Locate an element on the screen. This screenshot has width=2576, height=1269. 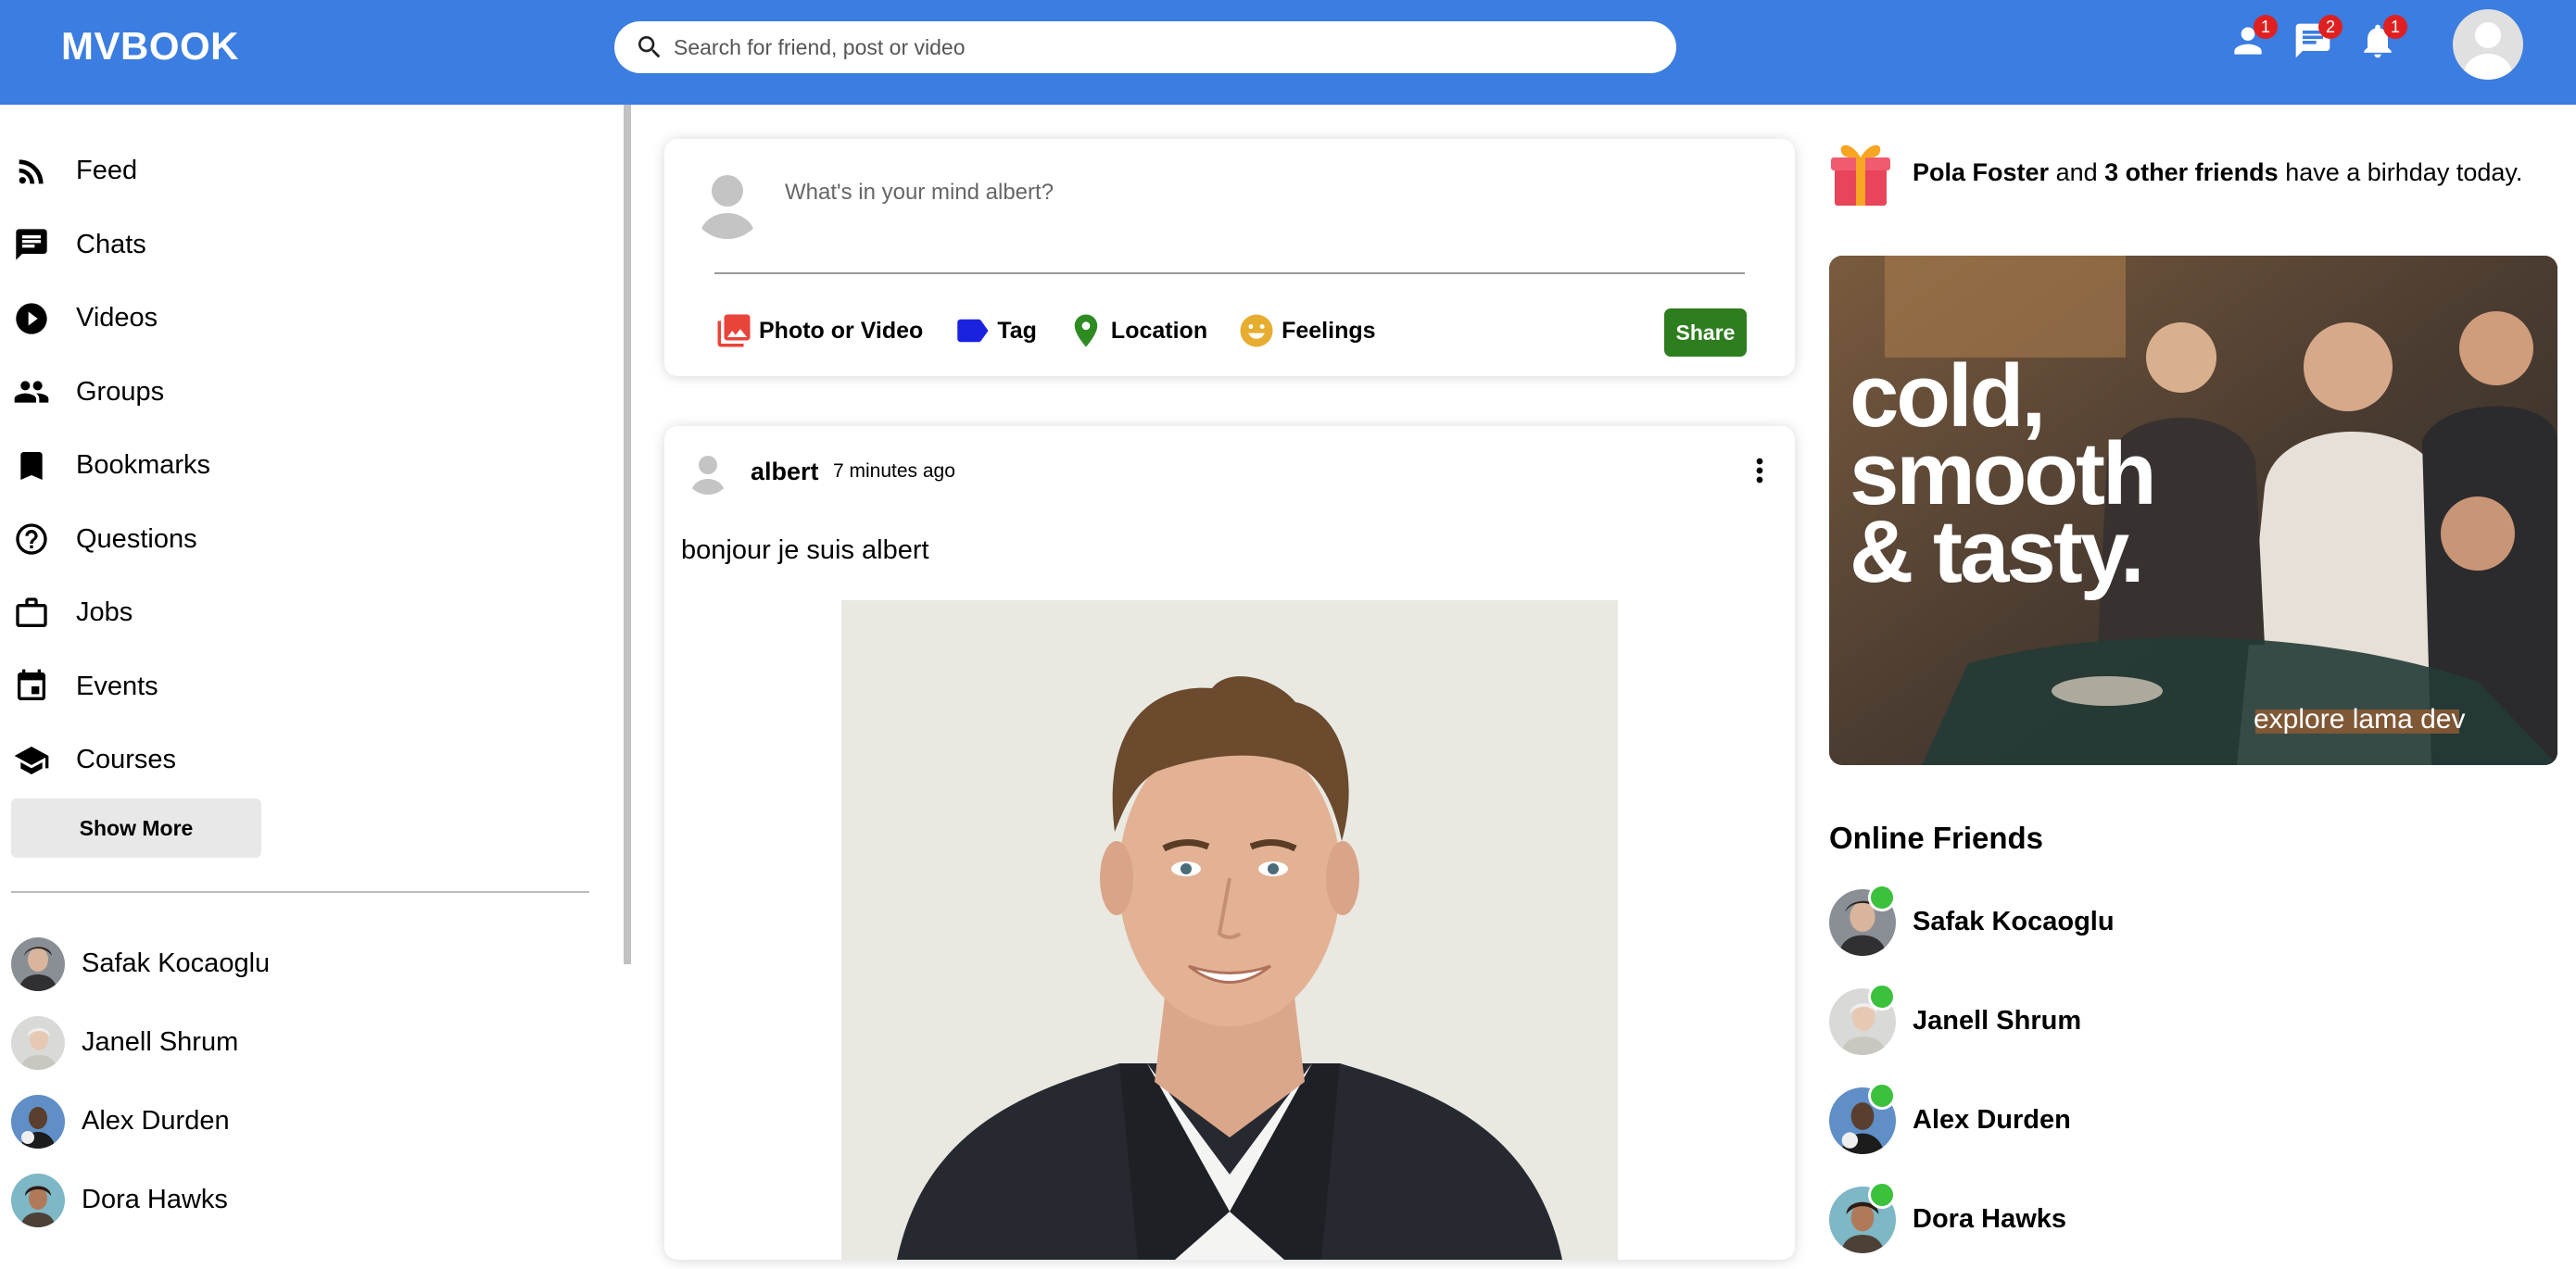
sidebar-item-videos: Videos is located at coordinates (112, 319).